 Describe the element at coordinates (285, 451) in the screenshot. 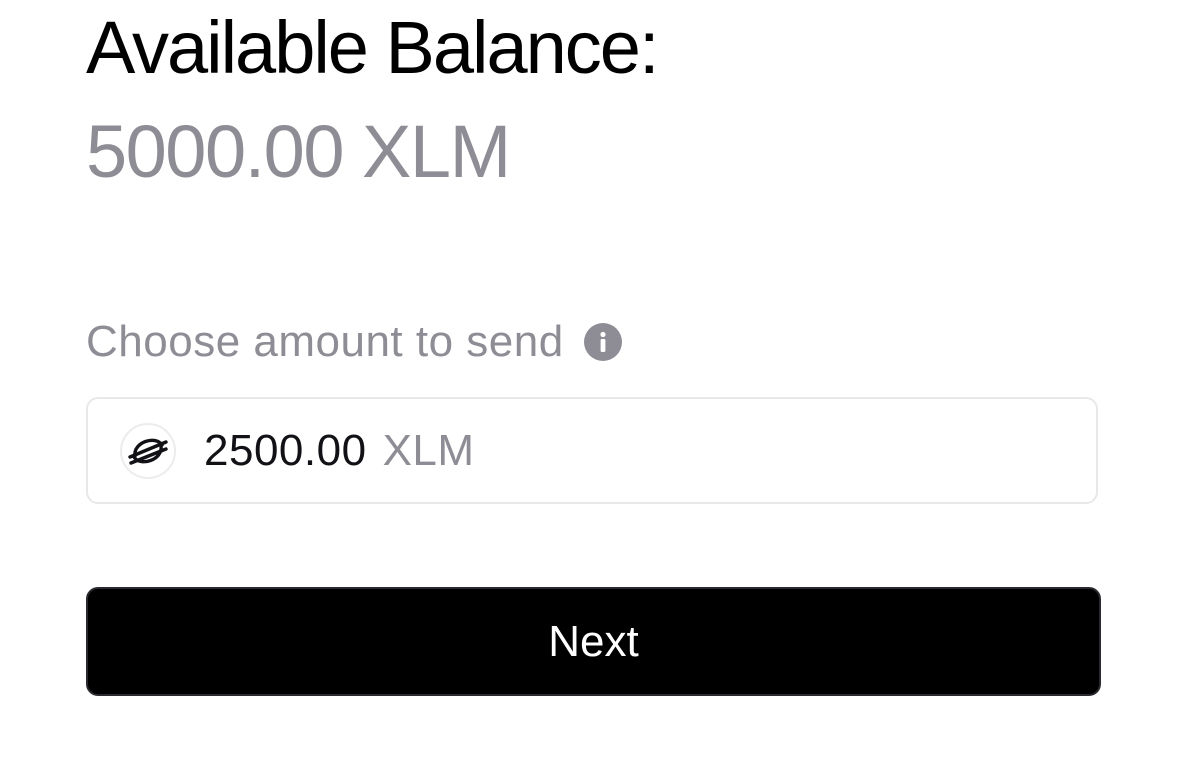

I see `amount-value: 2500.00` at that location.